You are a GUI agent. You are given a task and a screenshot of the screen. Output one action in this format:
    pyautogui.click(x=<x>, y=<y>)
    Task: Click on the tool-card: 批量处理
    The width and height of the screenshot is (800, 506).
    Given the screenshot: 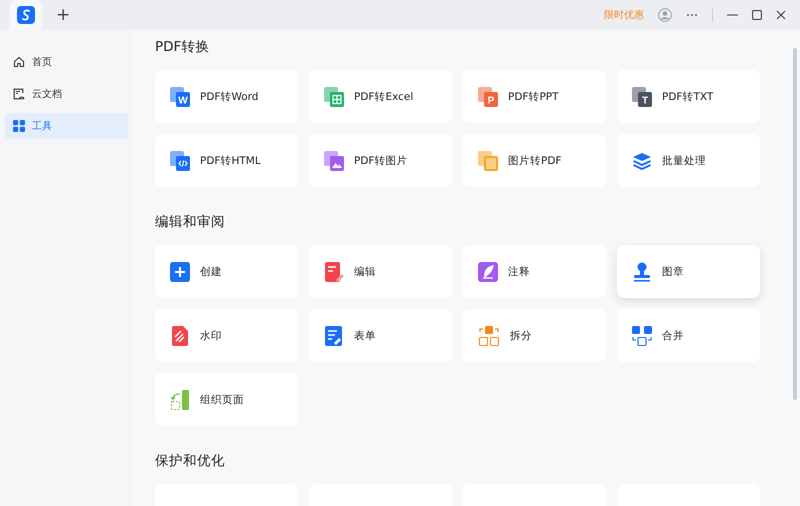 What is the action you would take?
    pyautogui.click(x=688, y=160)
    